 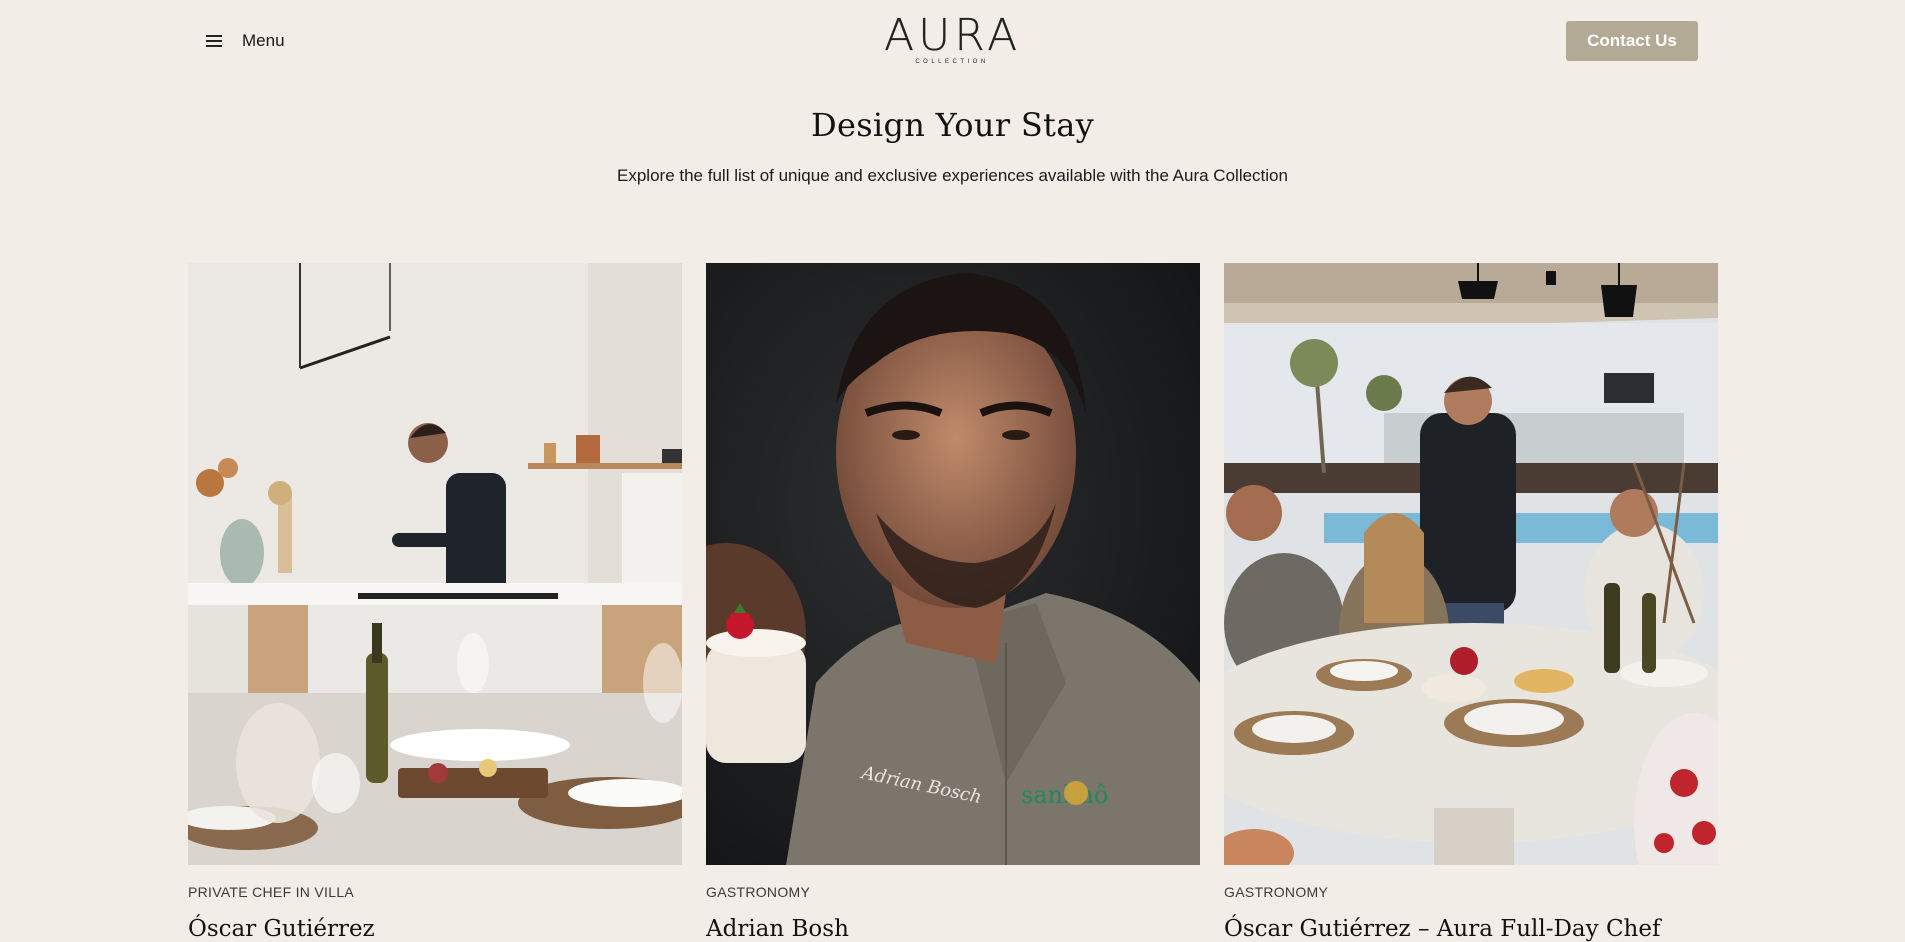 What do you see at coordinates (435, 929) in the screenshot?
I see `card-title: Óscar Gutiérrez` at bounding box center [435, 929].